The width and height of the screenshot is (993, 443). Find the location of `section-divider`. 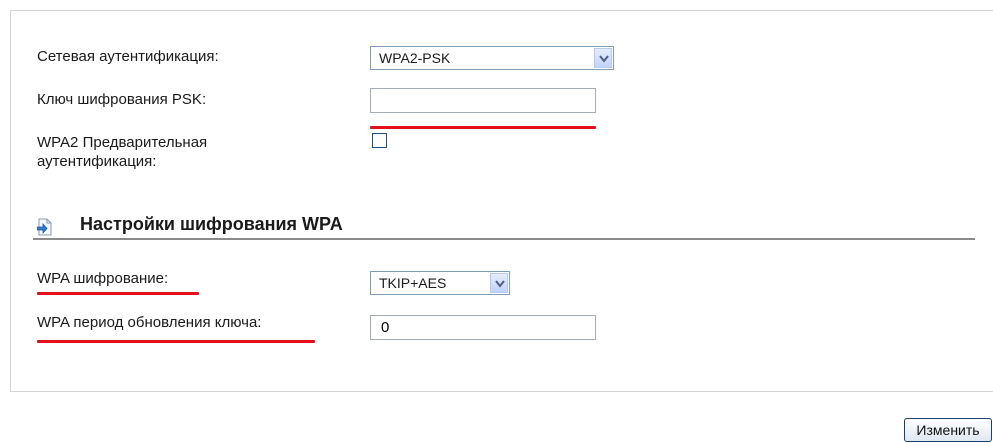

section-divider is located at coordinates (504, 239).